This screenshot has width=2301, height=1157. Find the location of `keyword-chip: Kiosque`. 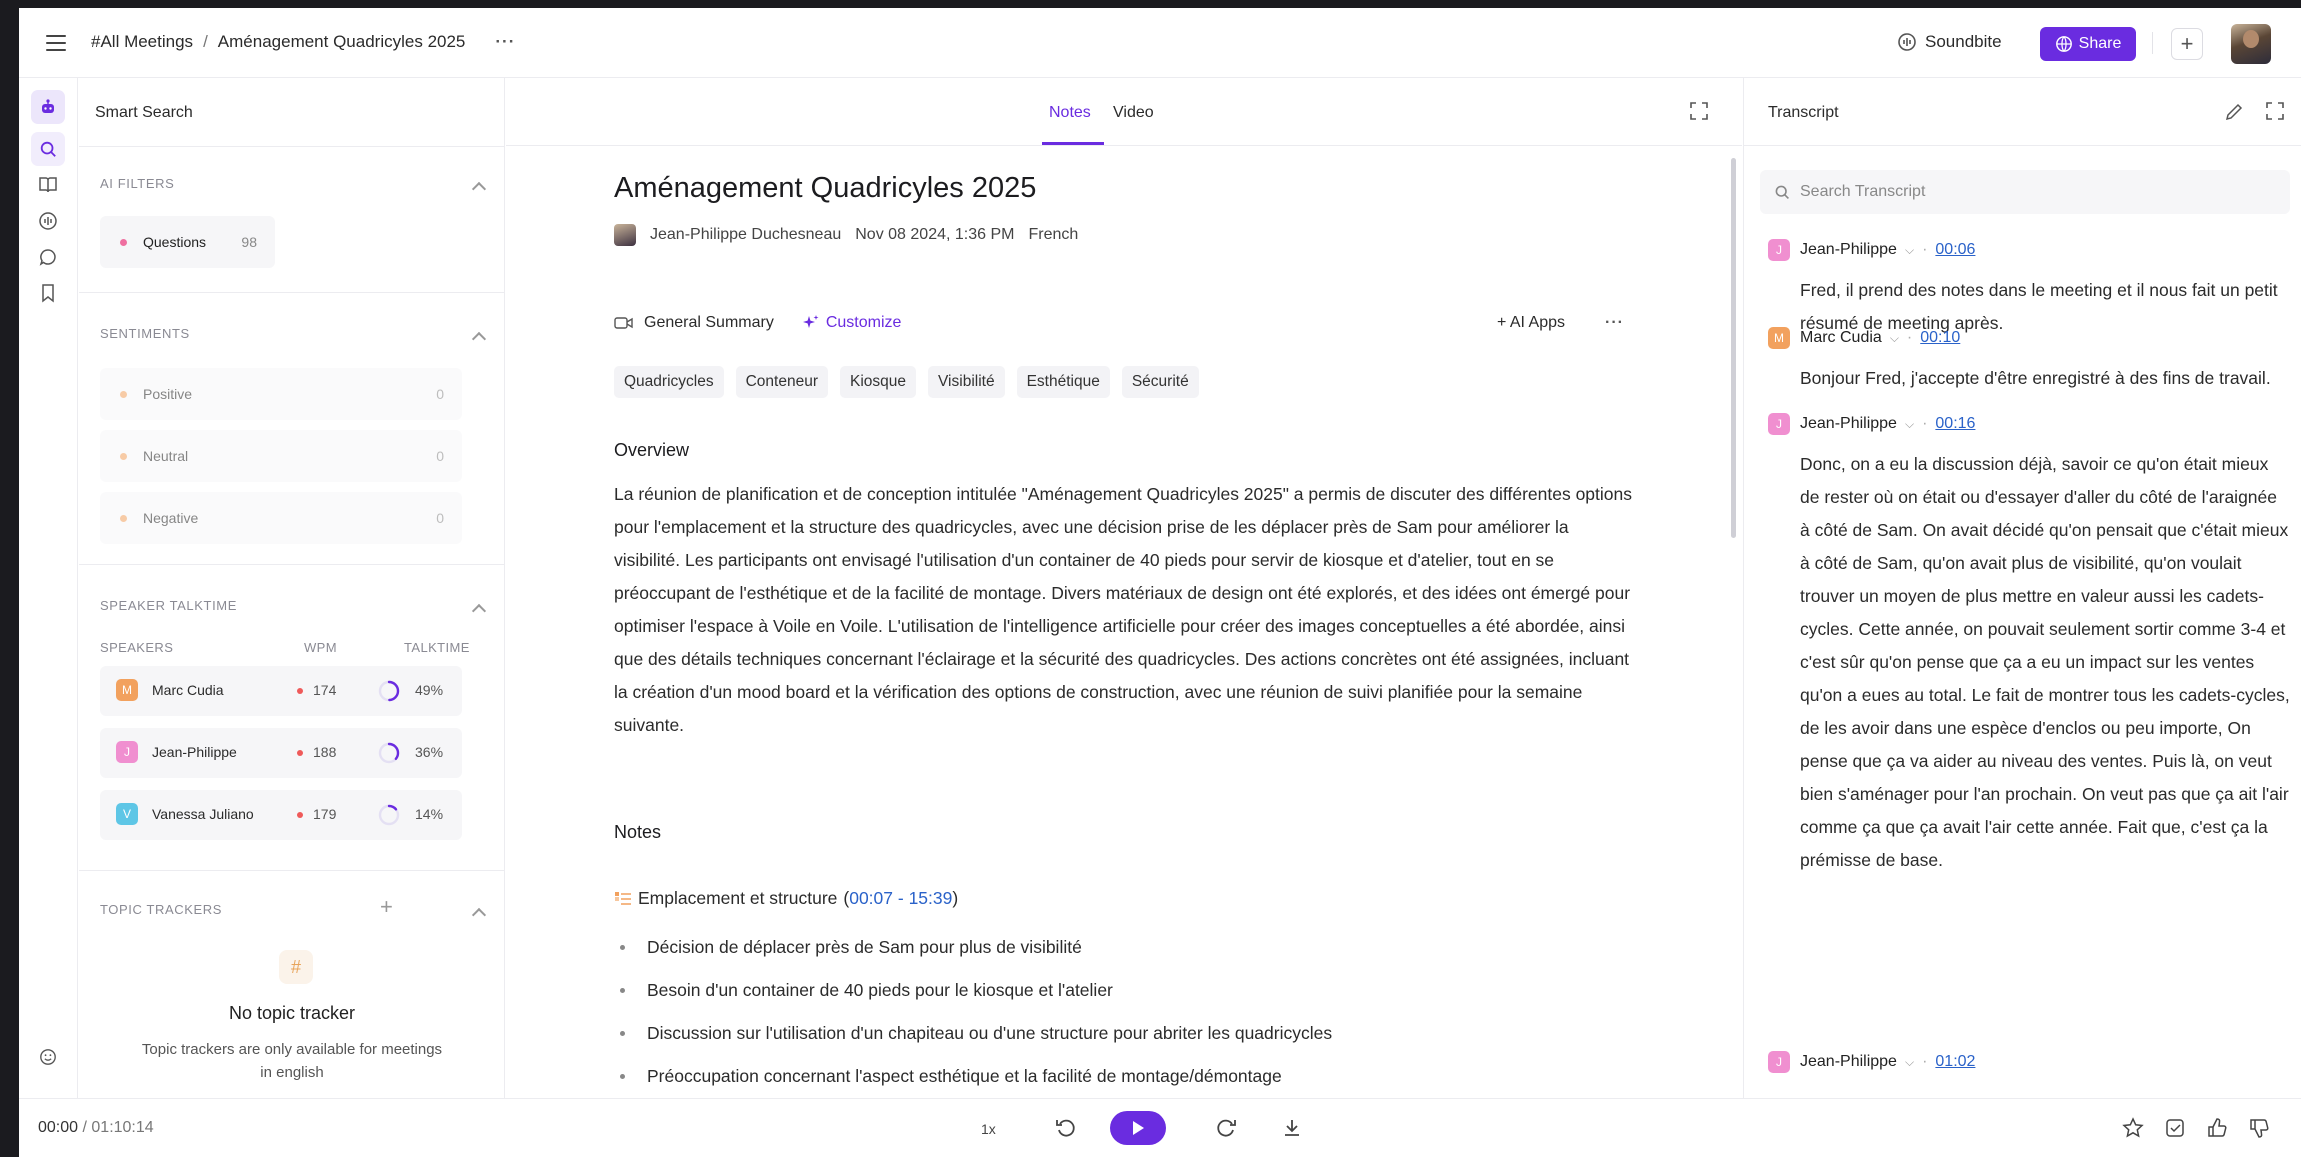

keyword-chip: Kiosque is located at coordinates (877, 382).